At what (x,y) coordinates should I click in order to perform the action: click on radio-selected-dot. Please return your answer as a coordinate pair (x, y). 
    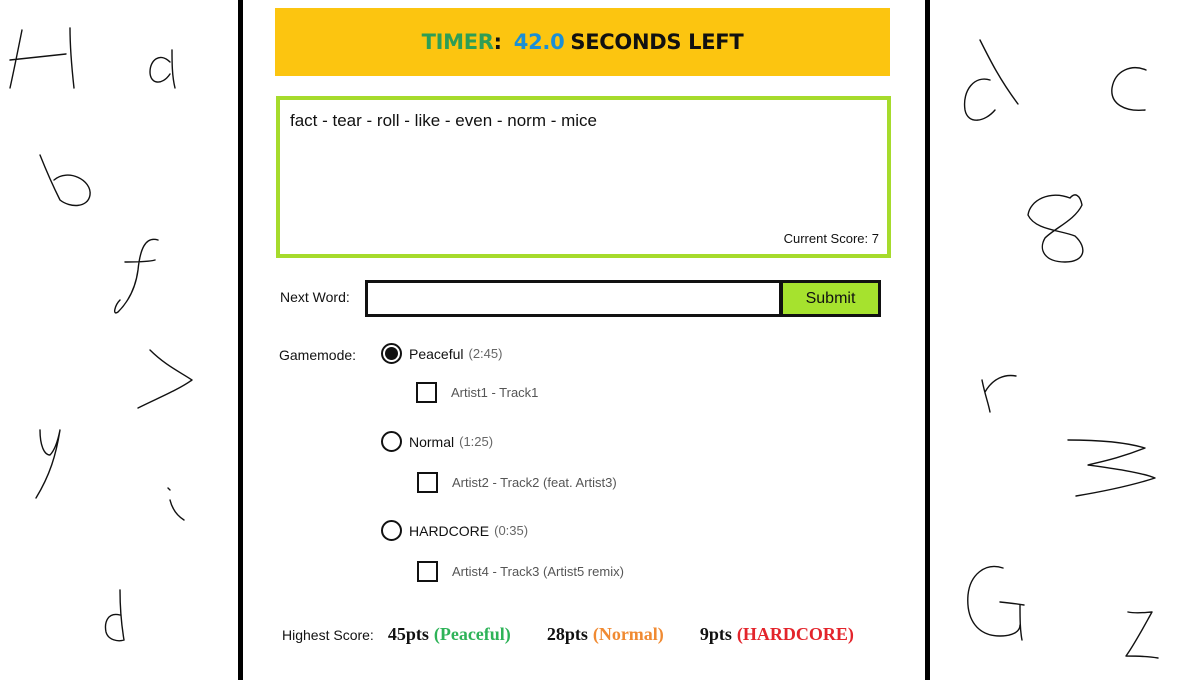
    Looking at the image, I should click on (391, 353).